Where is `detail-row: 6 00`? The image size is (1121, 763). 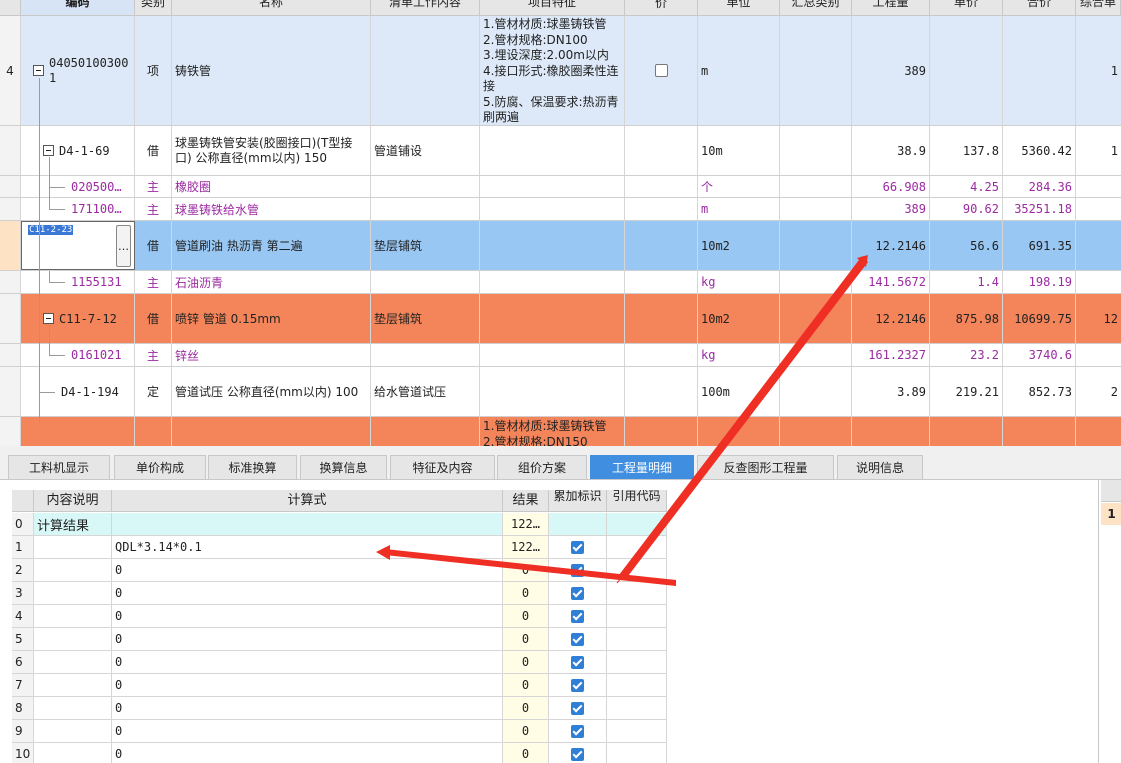
detail-row: 6 00 is located at coordinates (339, 662).